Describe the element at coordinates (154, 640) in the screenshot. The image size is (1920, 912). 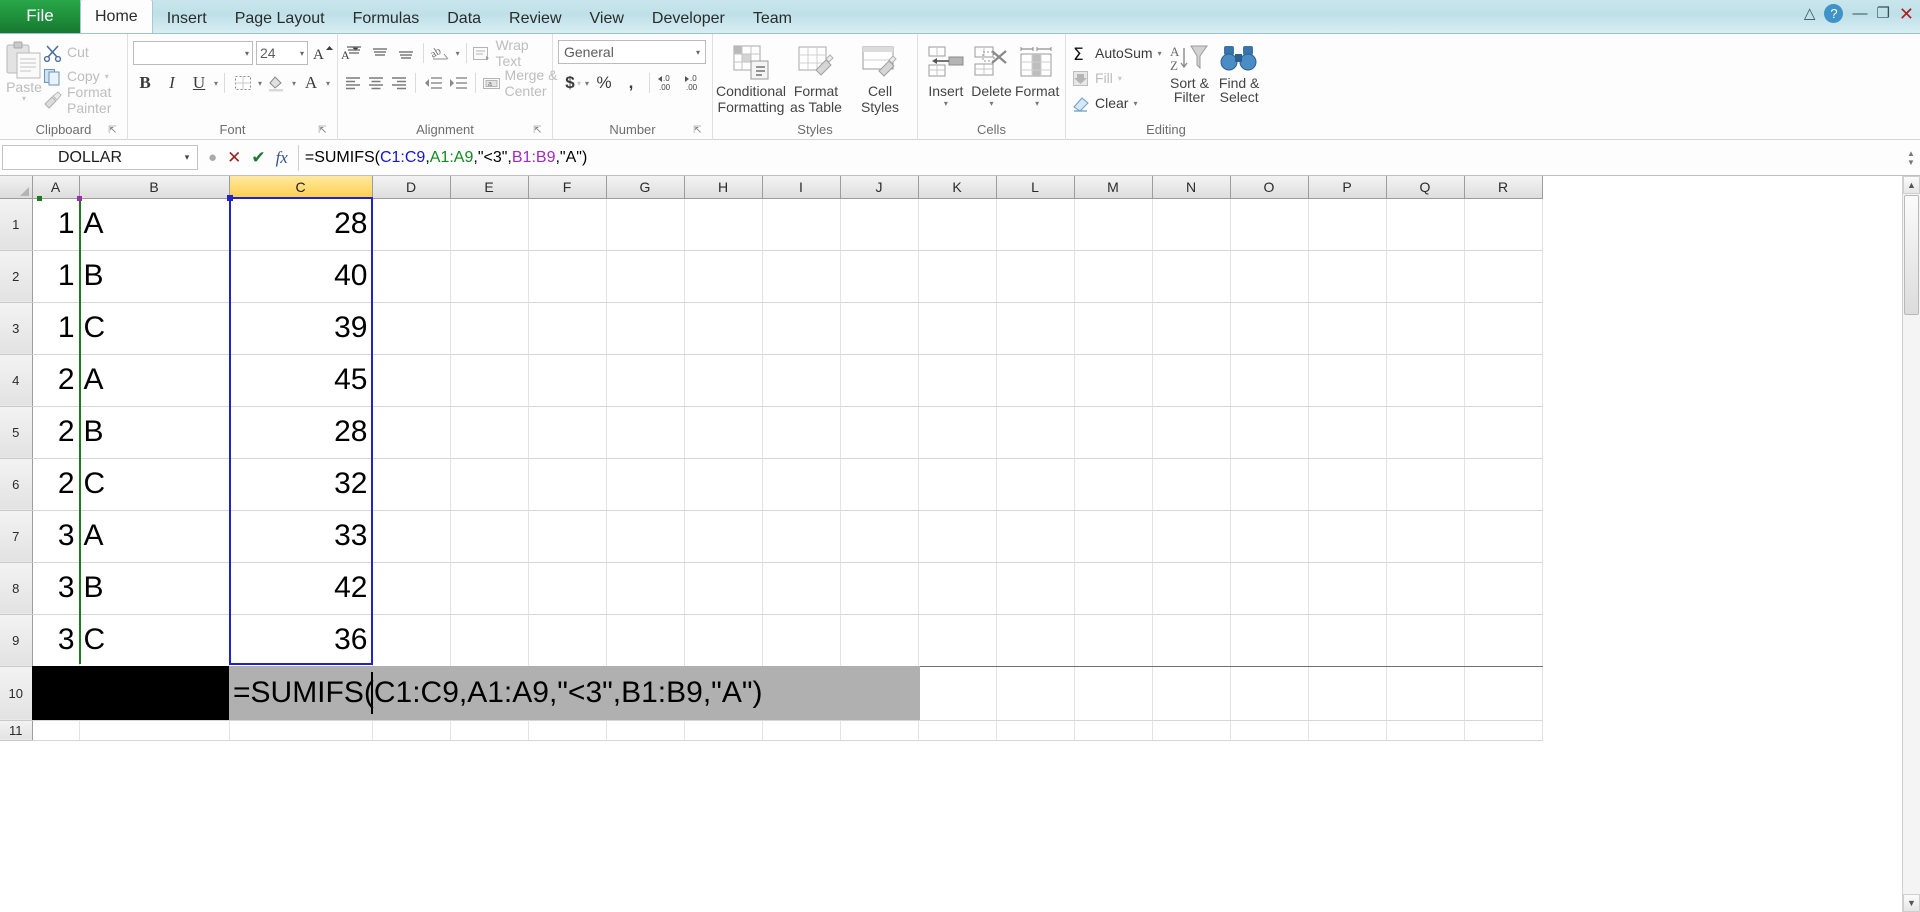
I see `cell-B9: C` at that location.